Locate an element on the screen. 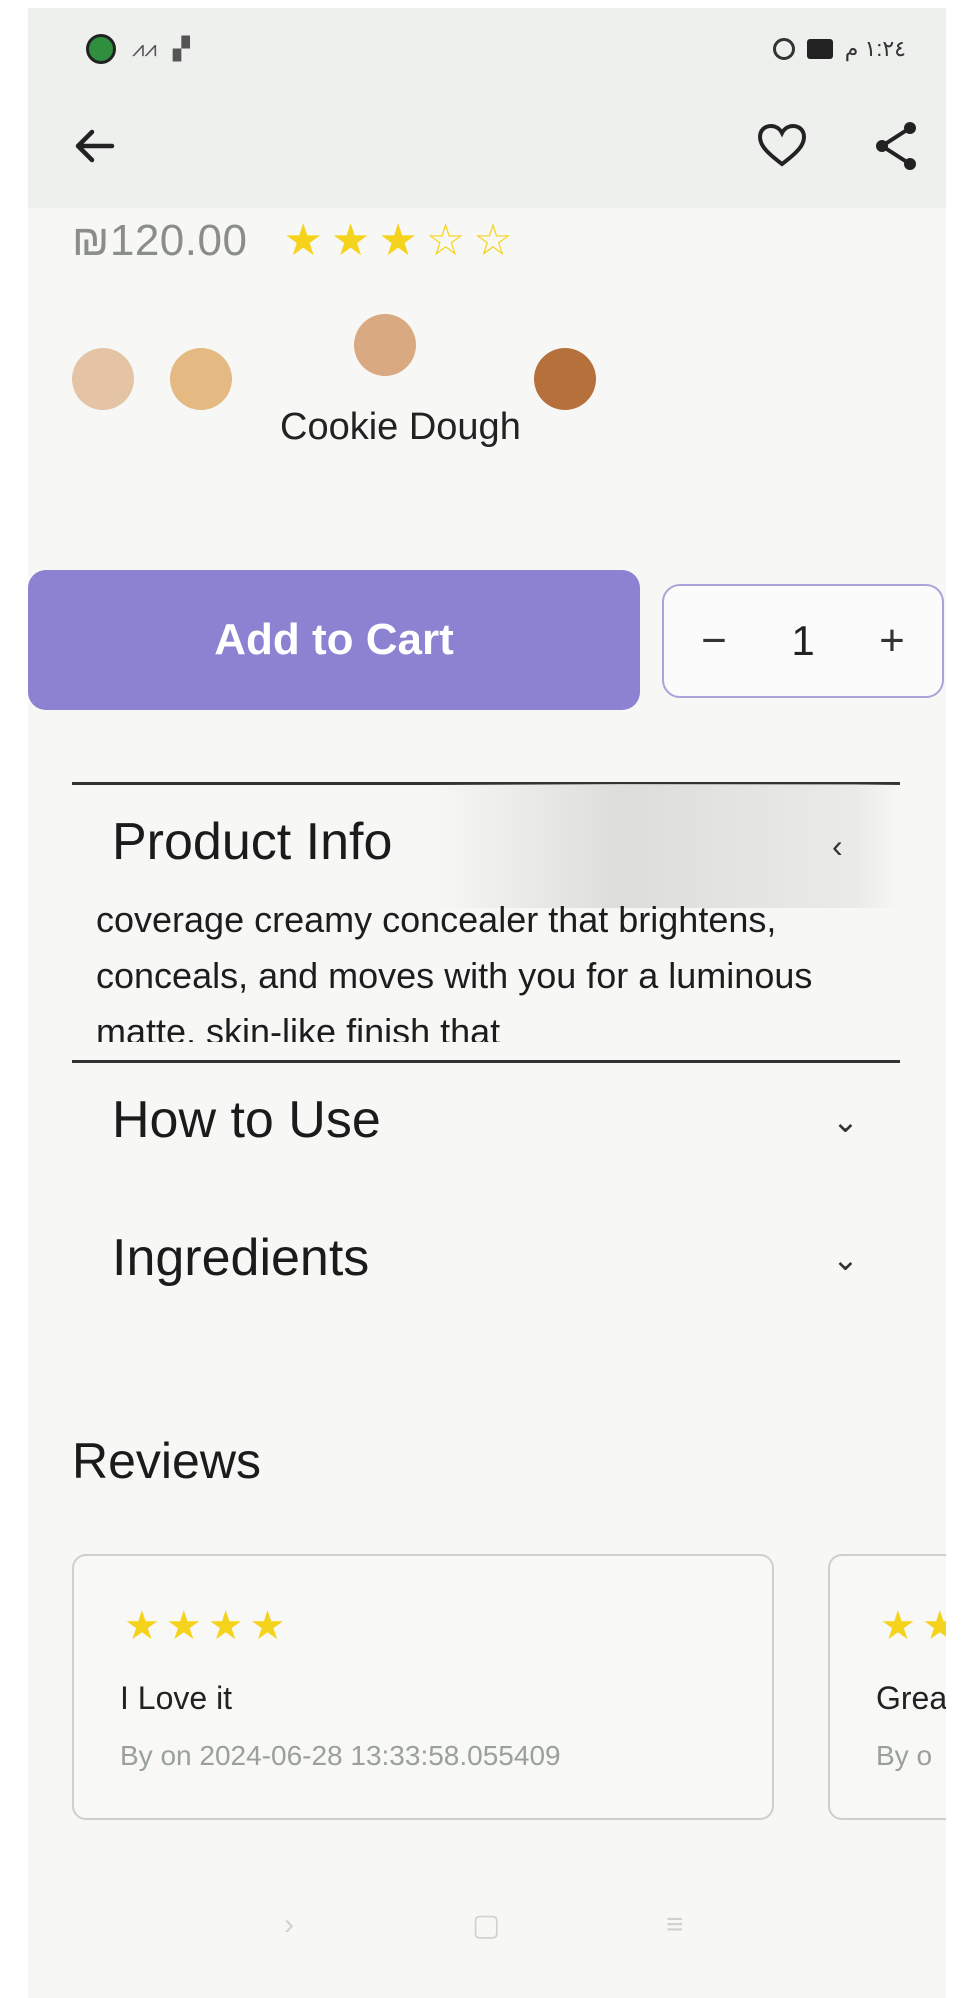 The height and width of the screenshot is (1998, 972). section-product-info: Product Info ‹ is located at coordinates (487, 846).